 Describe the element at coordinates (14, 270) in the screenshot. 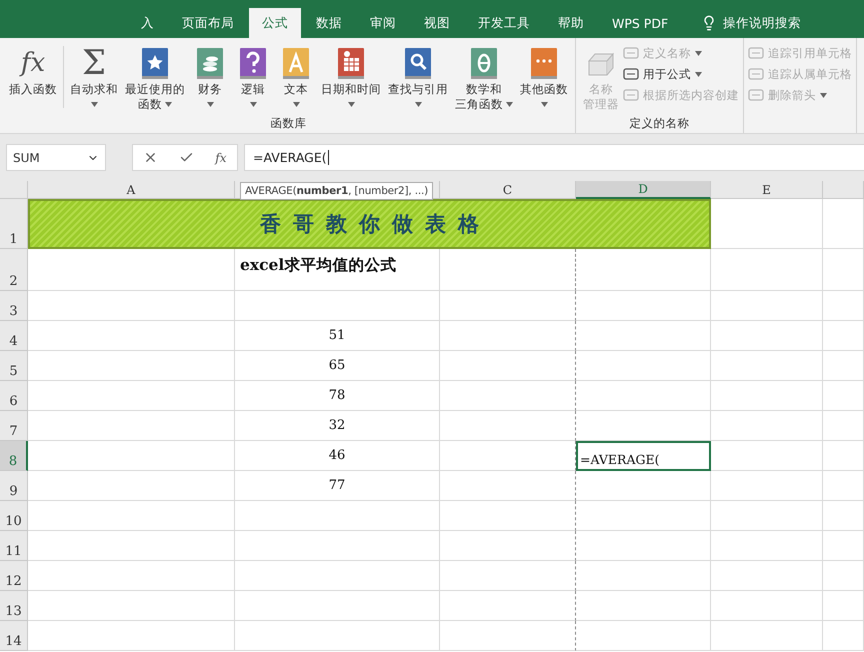

I see `row-header: 2` at that location.